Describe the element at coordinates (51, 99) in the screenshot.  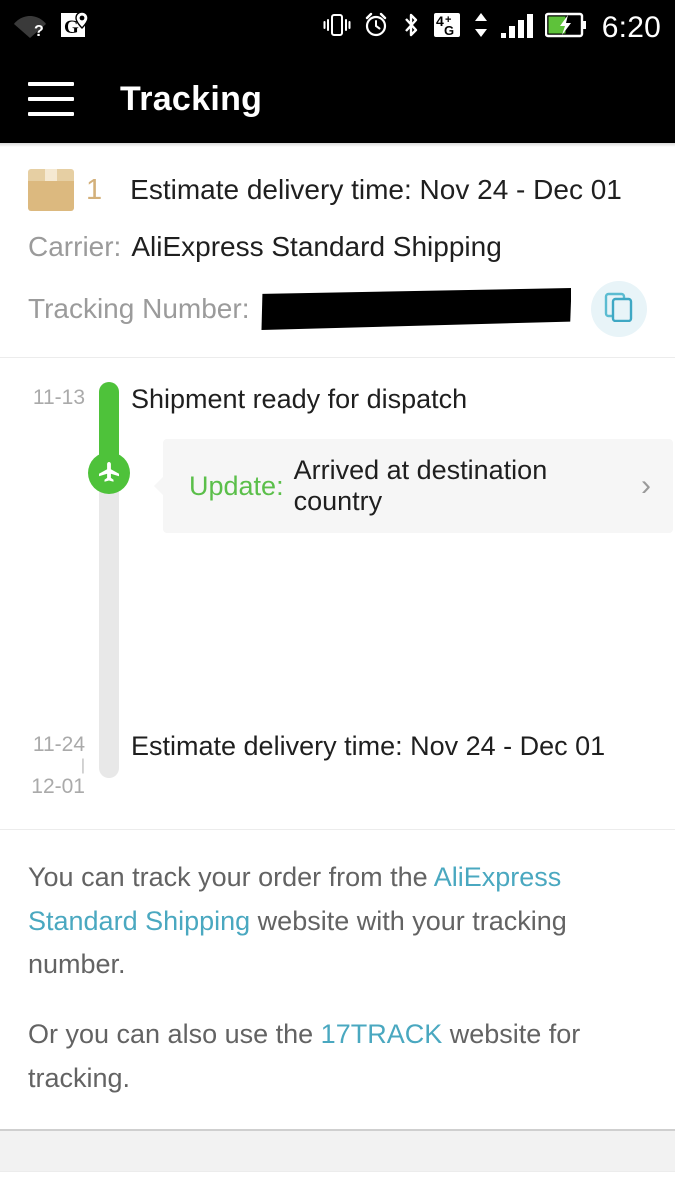
I see `hamburger-menu-icon` at that location.